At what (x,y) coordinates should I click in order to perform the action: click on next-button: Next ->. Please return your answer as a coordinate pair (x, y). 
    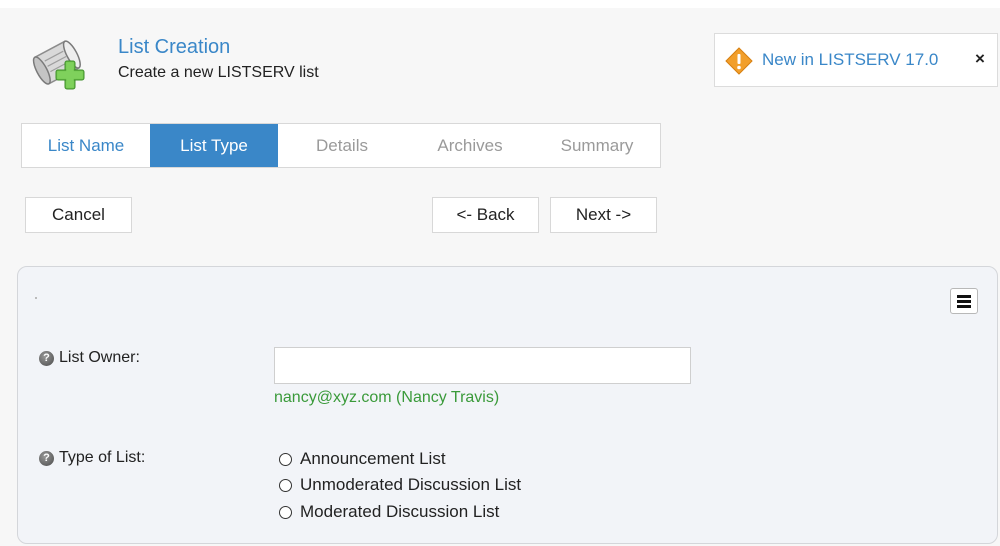
    Looking at the image, I should click on (603, 215).